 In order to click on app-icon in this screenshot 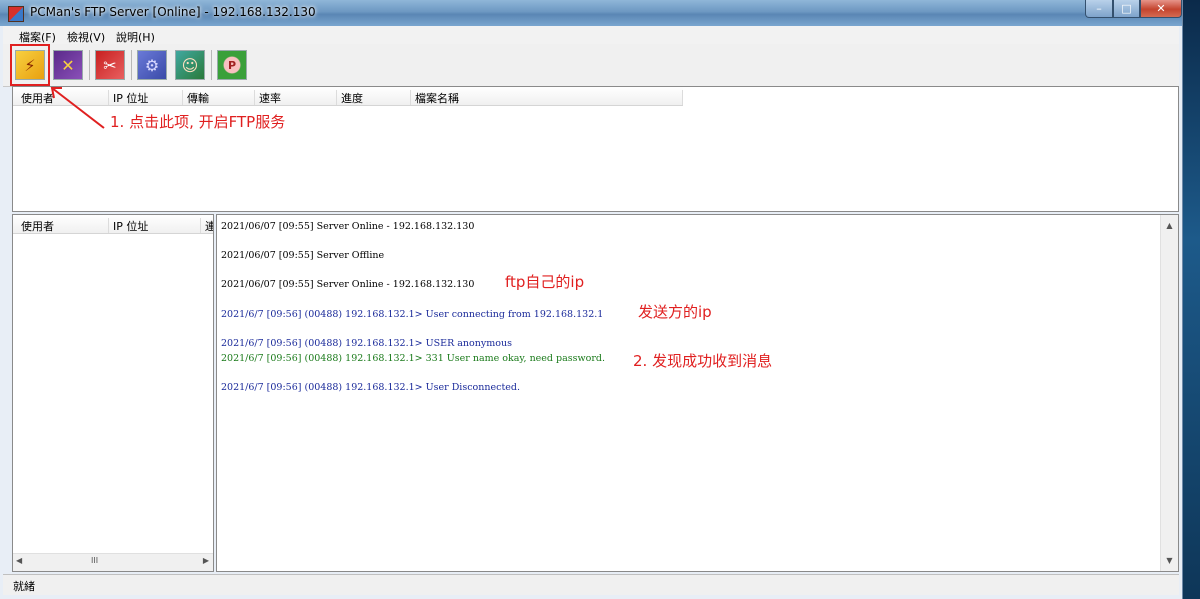, I will do `click(16, 14)`.